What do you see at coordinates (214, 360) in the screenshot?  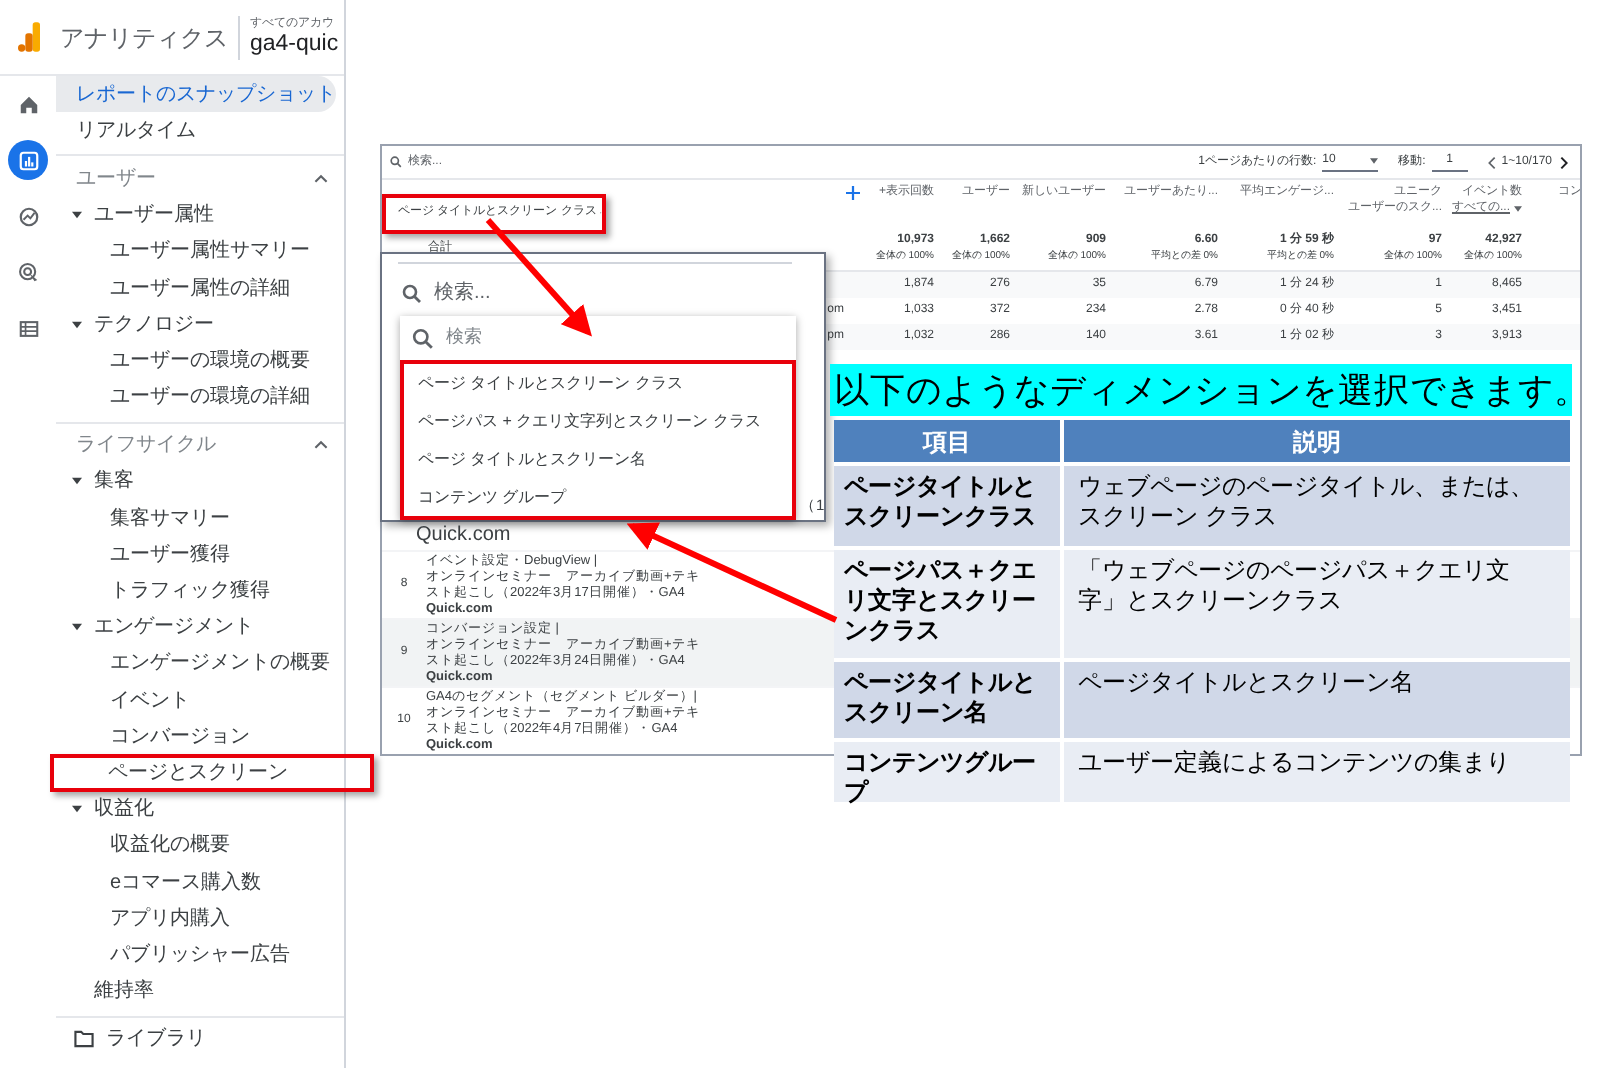 I see `nav-item: ユーザーの環境の概要` at bounding box center [214, 360].